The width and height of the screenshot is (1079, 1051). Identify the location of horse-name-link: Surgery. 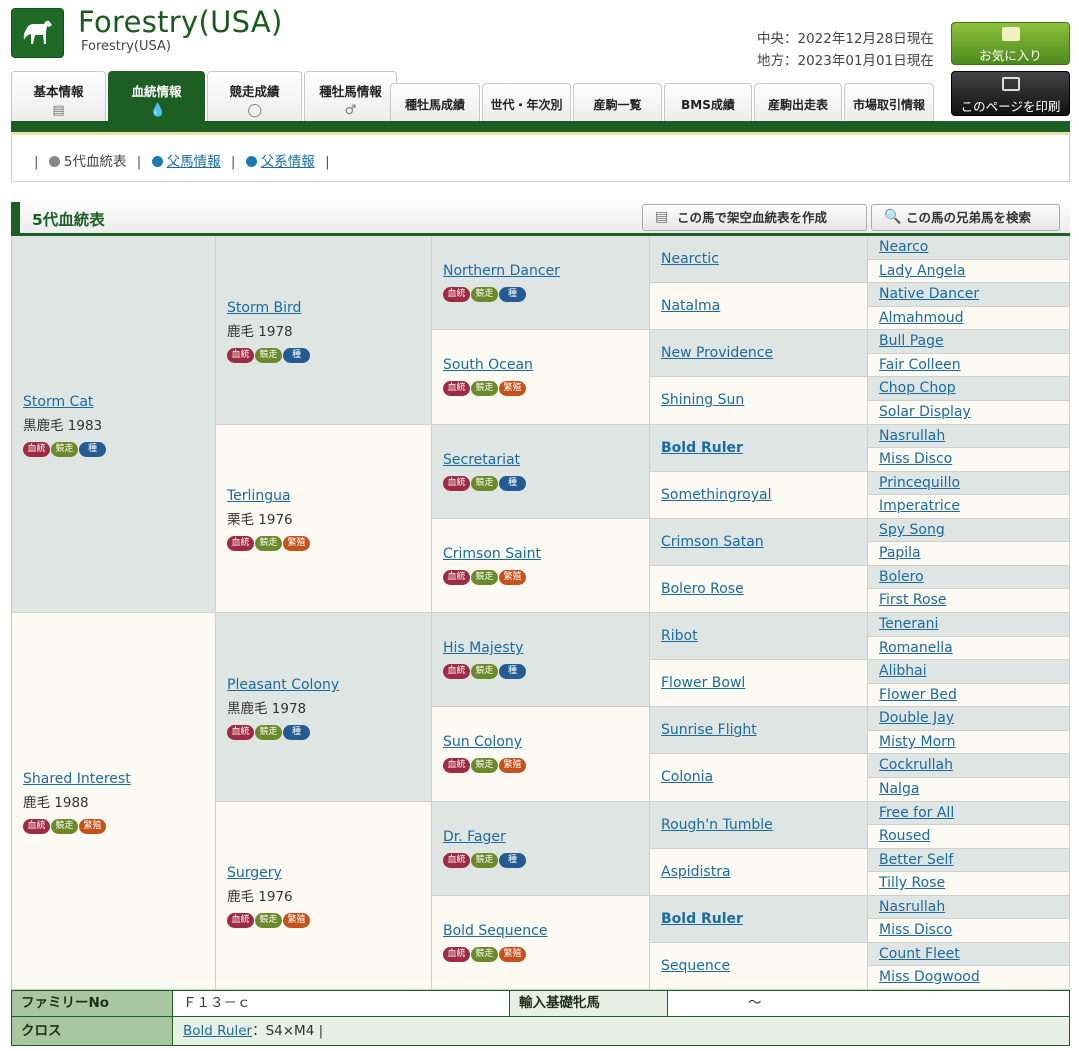
(269, 873).